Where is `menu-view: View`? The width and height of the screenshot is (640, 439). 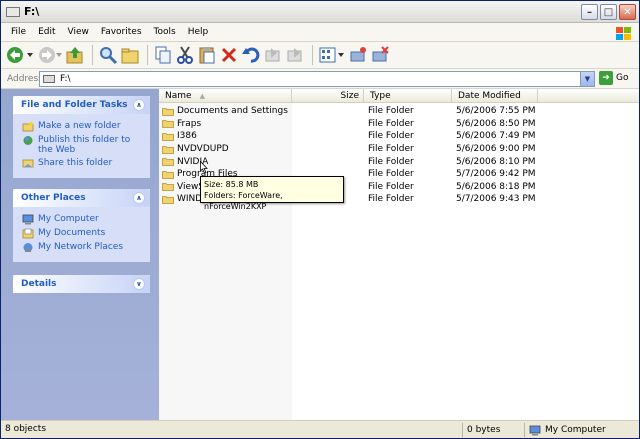 menu-view: View is located at coordinates (78, 32).